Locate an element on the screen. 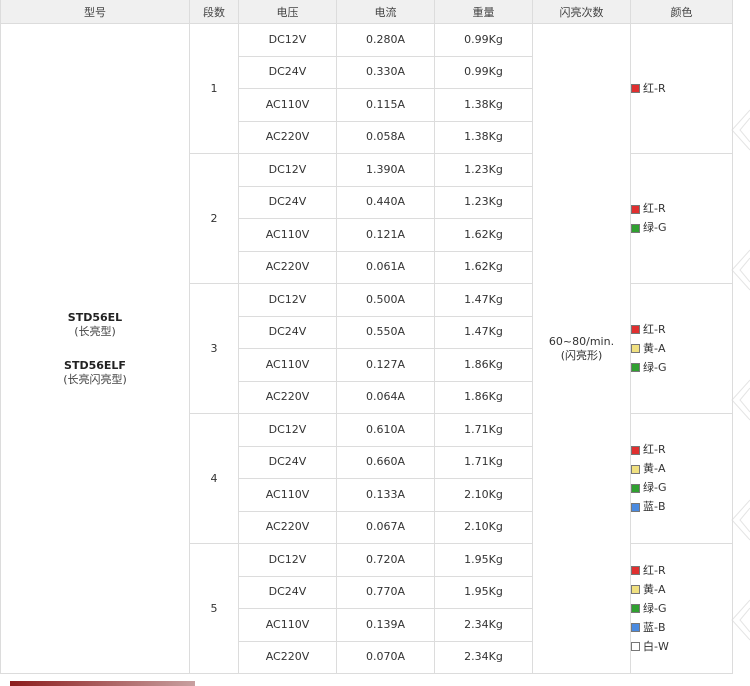 This screenshot has width=750, height=686. header-model: 型号 is located at coordinates (95, 12).